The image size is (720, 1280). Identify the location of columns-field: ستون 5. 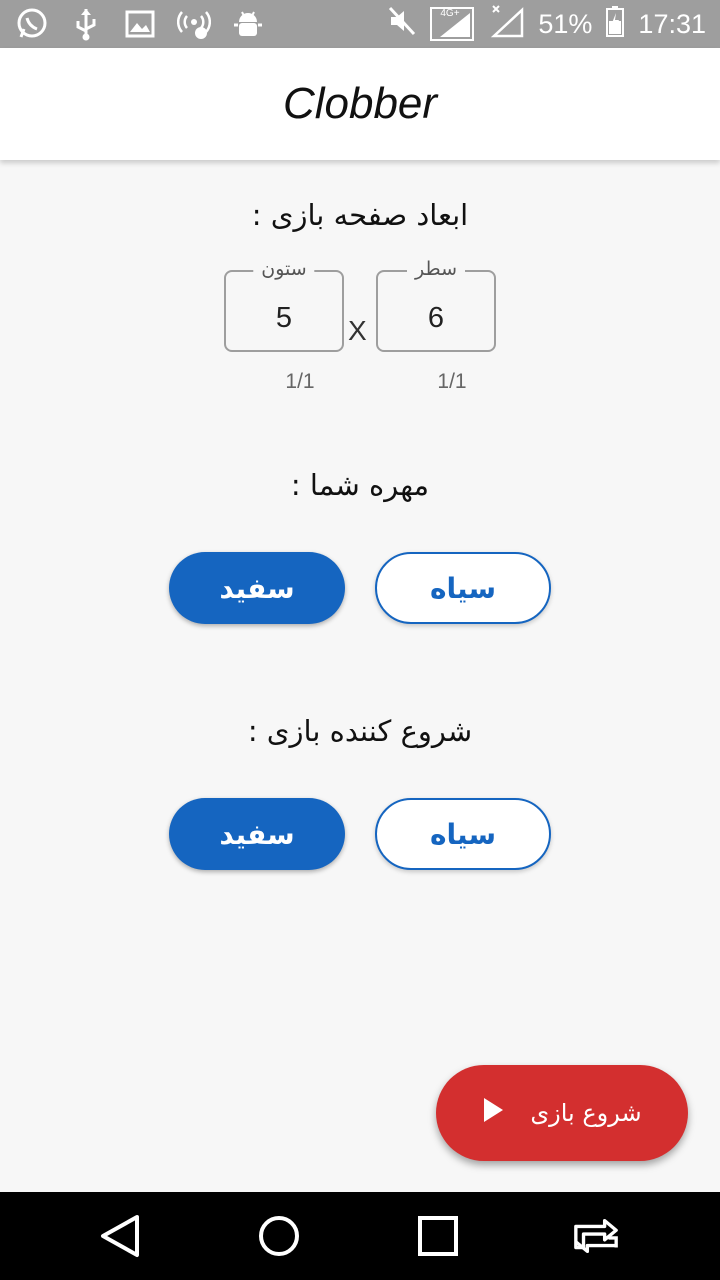
(284, 305).